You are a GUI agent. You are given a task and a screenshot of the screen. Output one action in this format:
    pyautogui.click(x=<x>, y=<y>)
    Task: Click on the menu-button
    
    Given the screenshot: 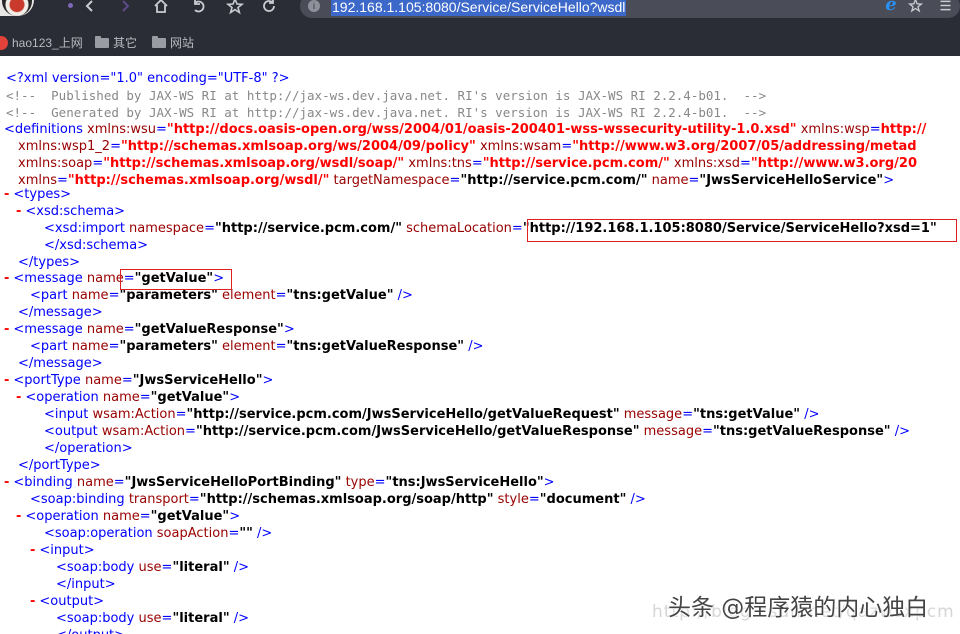 What is the action you would take?
    pyautogui.click(x=945, y=7)
    